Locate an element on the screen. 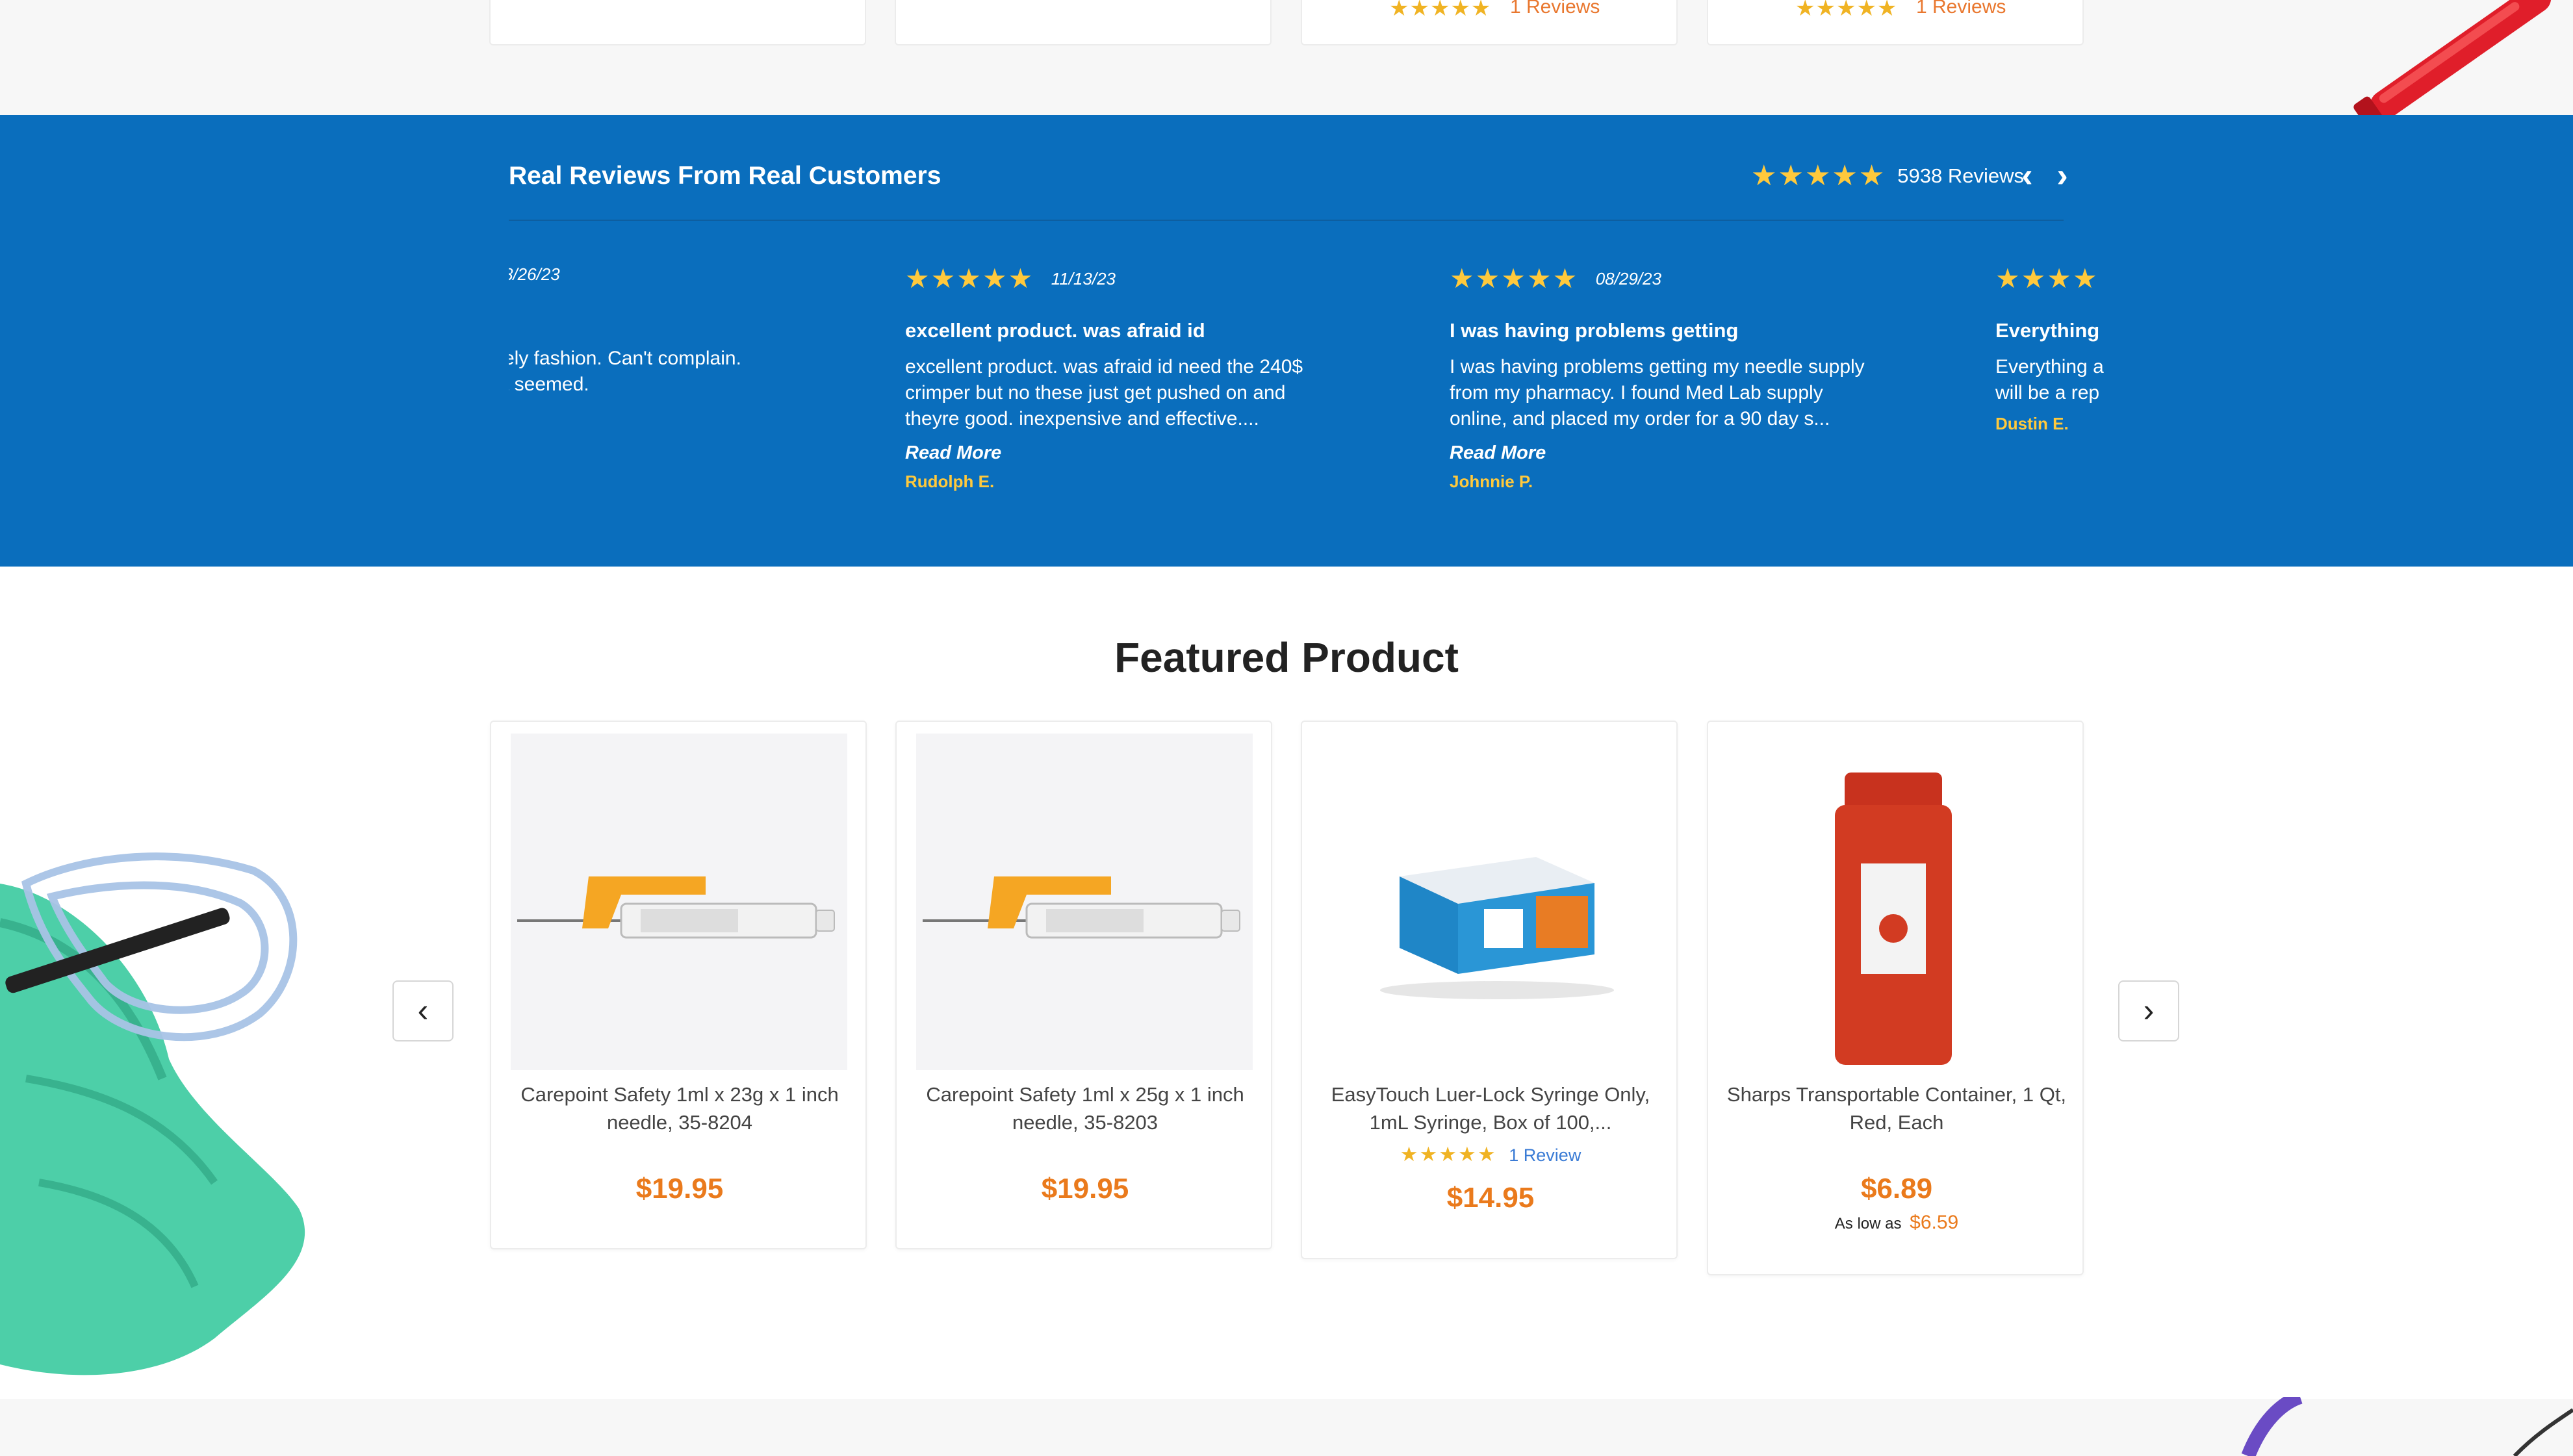 The height and width of the screenshot is (1456, 2573). review-headline: I was having problems getting is located at coordinates (1594, 331).